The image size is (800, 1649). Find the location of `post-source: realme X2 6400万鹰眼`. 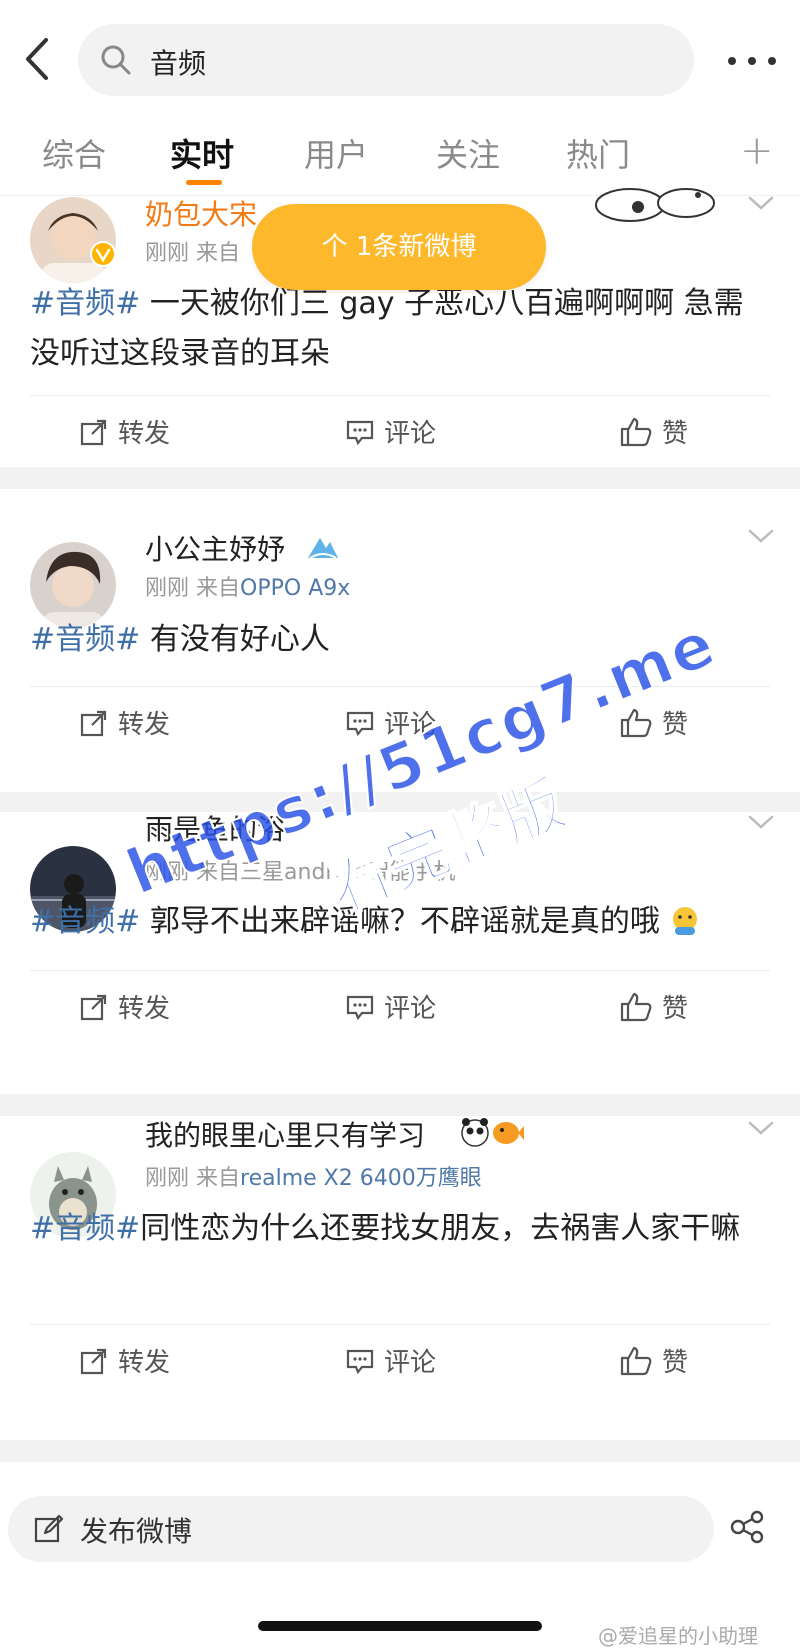

post-source: realme X2 6400万鹰眼 is located at coordinates (361, 1178).